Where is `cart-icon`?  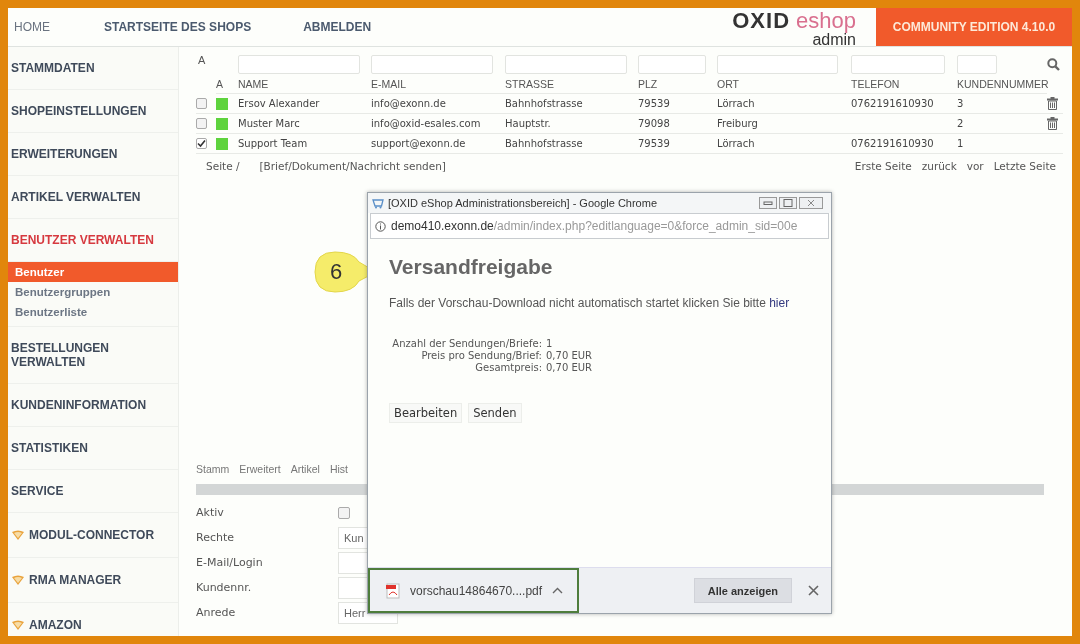 cart-icon is located at coordinates (378, 203).